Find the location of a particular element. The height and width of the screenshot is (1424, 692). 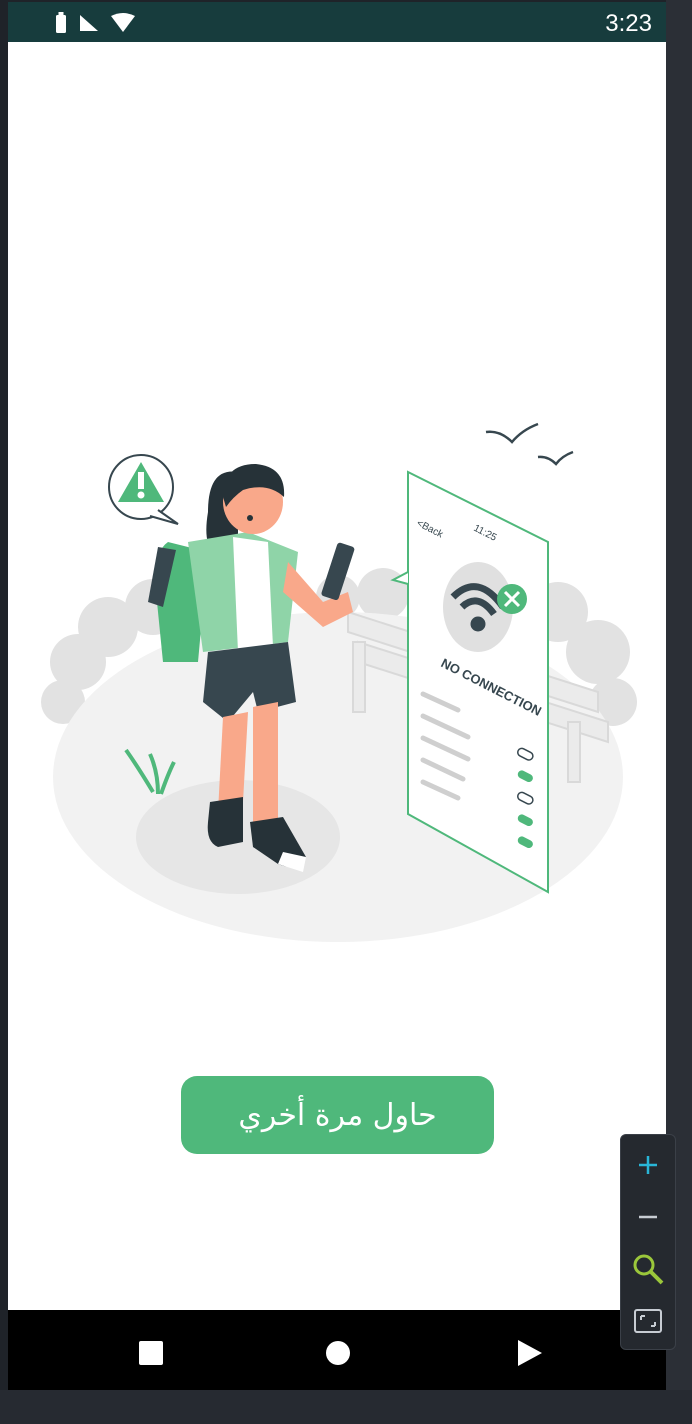

home-icon is located at coordinates (338, 1353).